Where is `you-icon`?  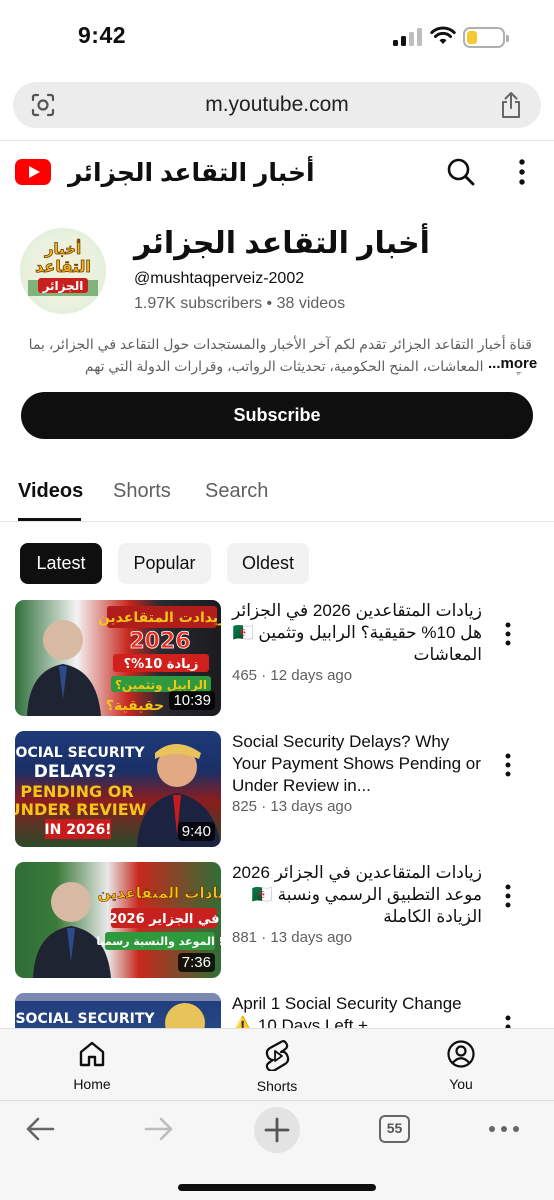 you-icon is located at coordinates (461, 1054).